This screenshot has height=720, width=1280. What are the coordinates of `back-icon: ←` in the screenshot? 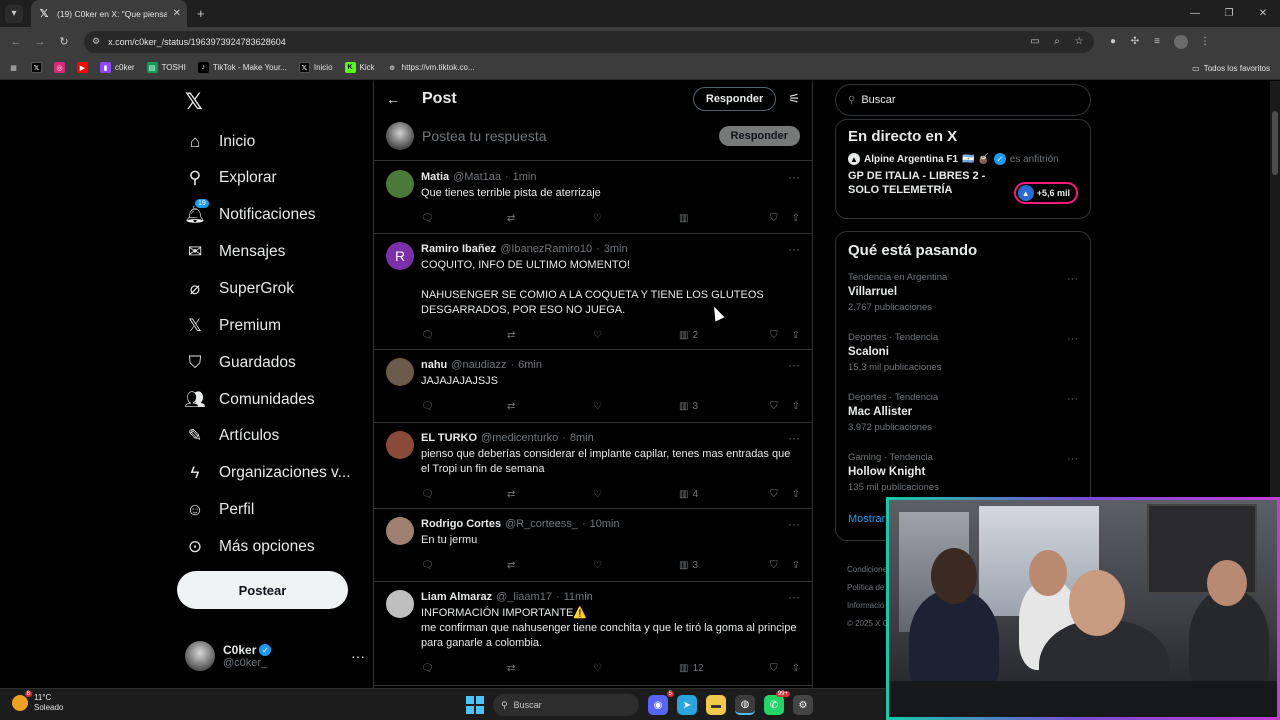 It's located at (16, 42).